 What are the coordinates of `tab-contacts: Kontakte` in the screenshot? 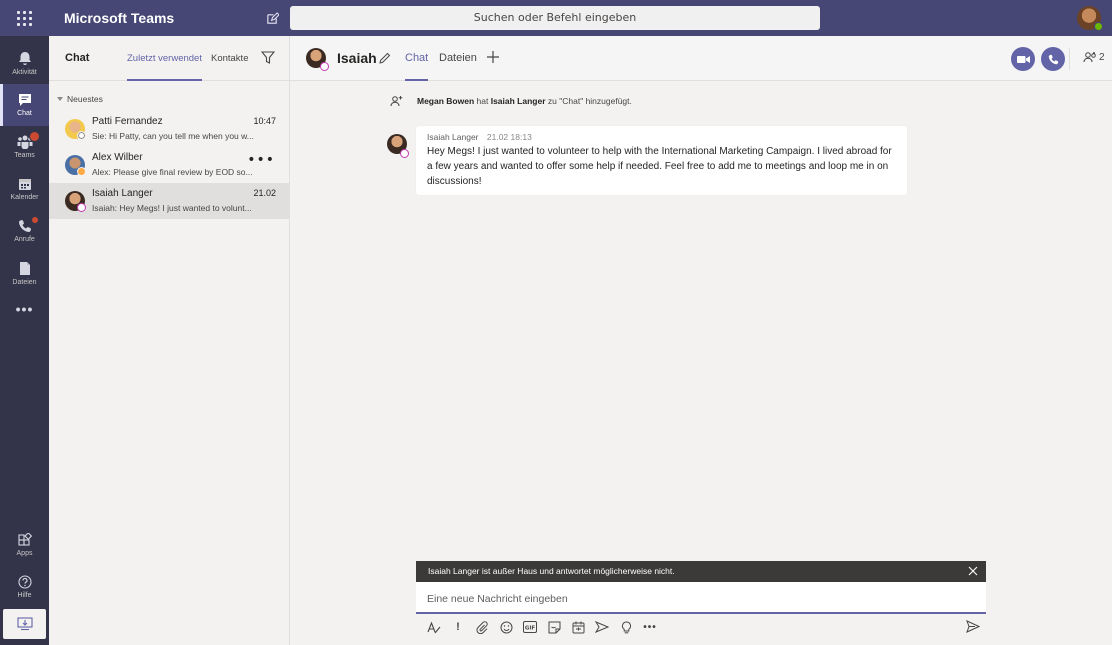 It's located at (230, 58).